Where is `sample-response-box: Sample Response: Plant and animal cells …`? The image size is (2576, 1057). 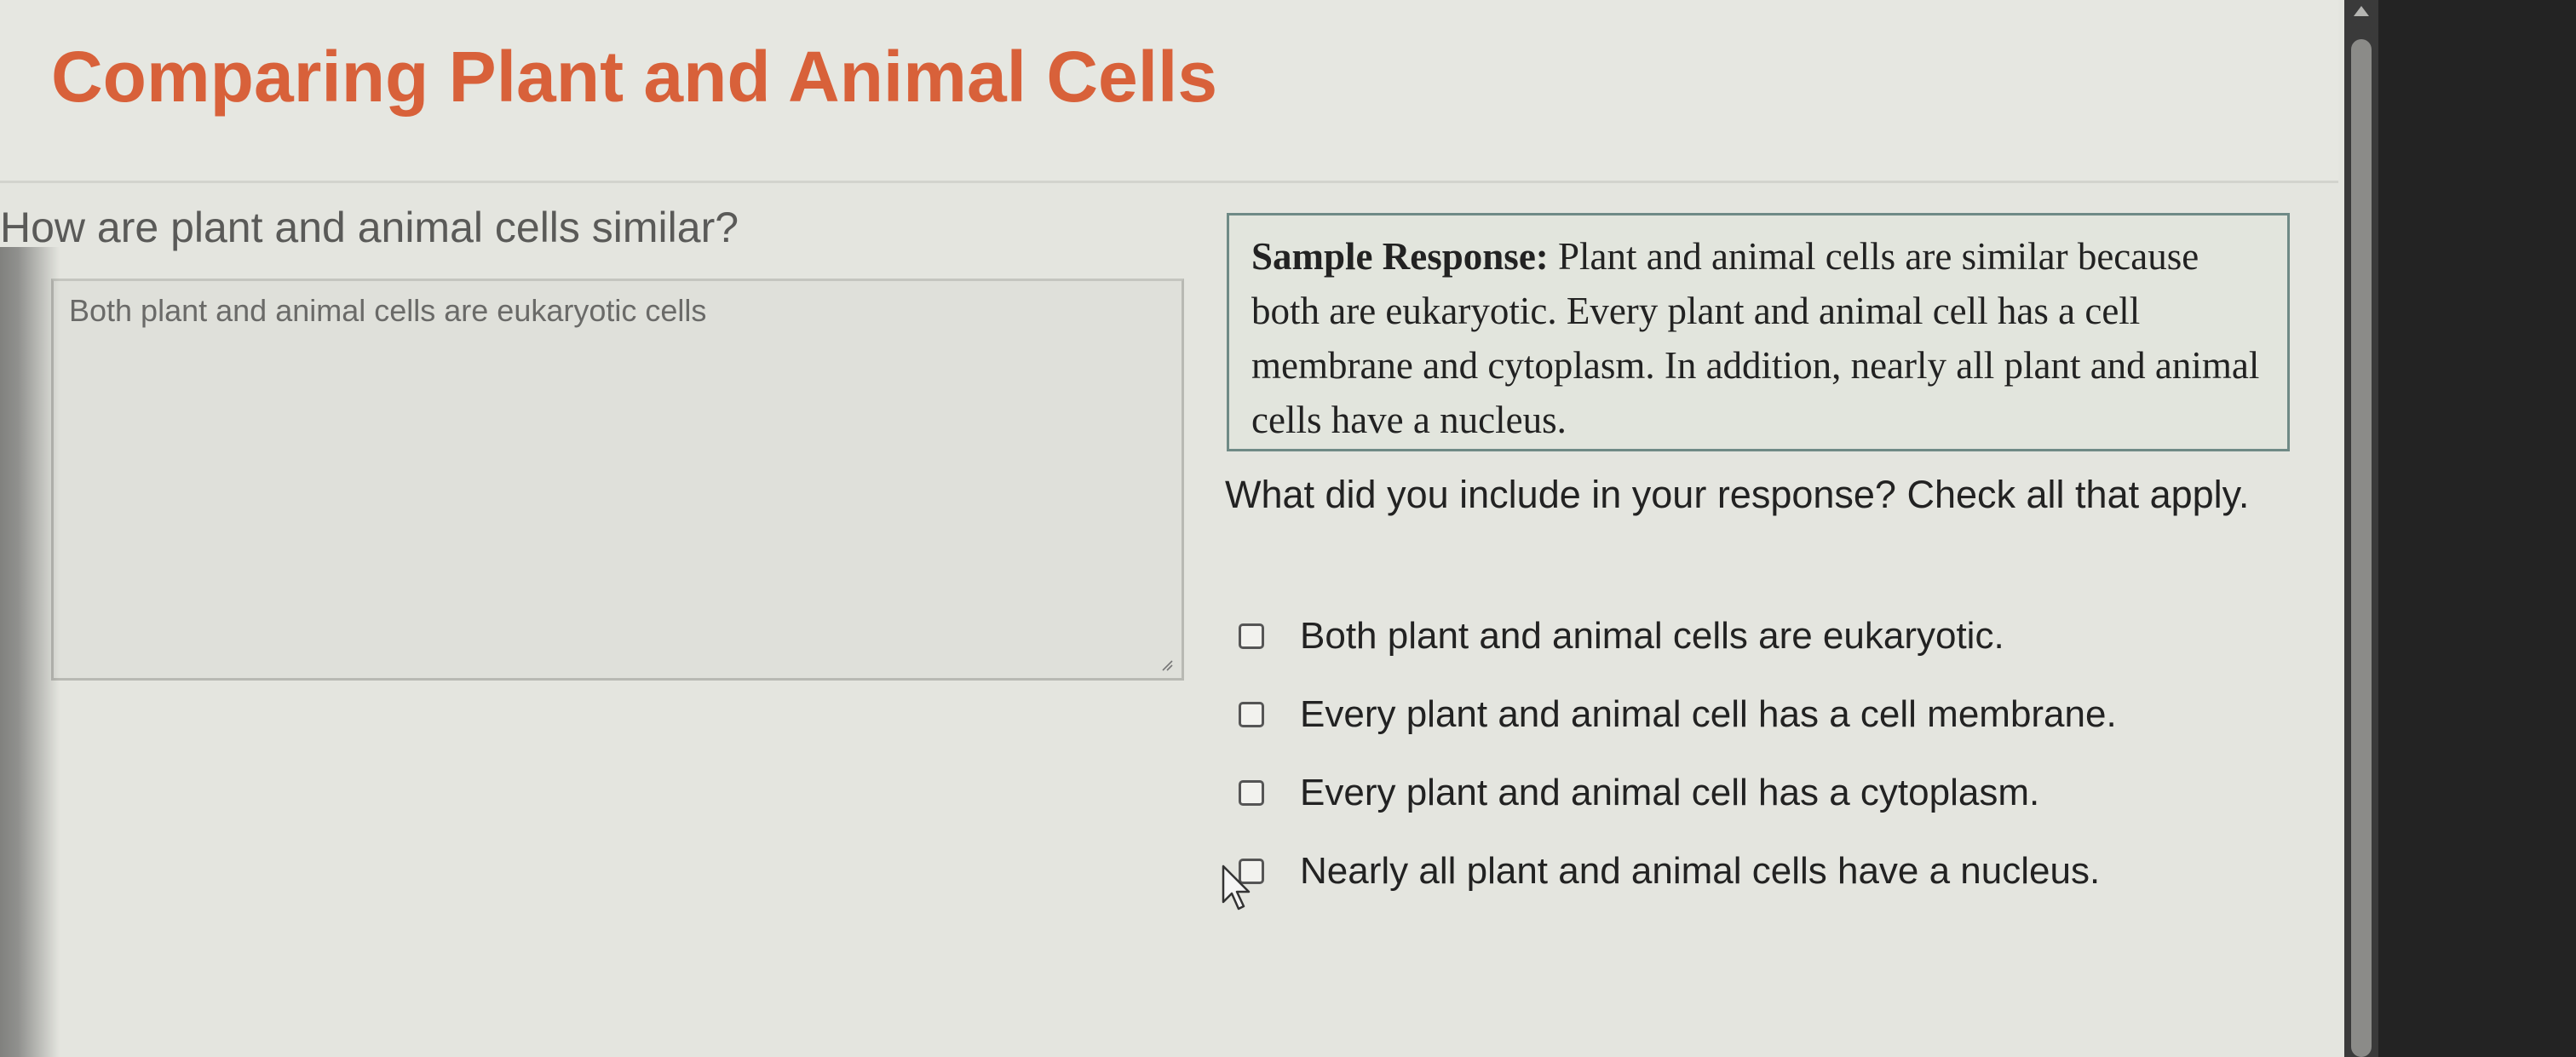 sample-response-box: Sample Response: Plant and animal cells … is located at coordinates (1759, 332).